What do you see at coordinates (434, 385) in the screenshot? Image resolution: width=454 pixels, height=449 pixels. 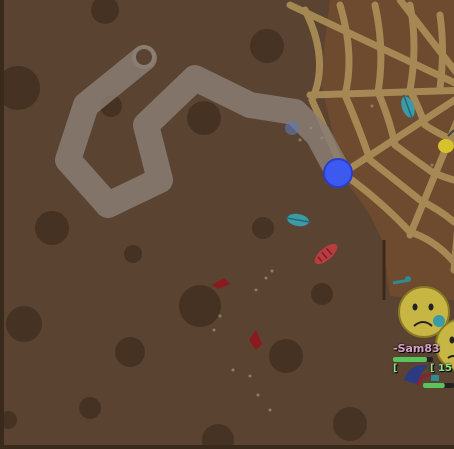 I see `player-2-health-fill` at bounding box center [434, 385].